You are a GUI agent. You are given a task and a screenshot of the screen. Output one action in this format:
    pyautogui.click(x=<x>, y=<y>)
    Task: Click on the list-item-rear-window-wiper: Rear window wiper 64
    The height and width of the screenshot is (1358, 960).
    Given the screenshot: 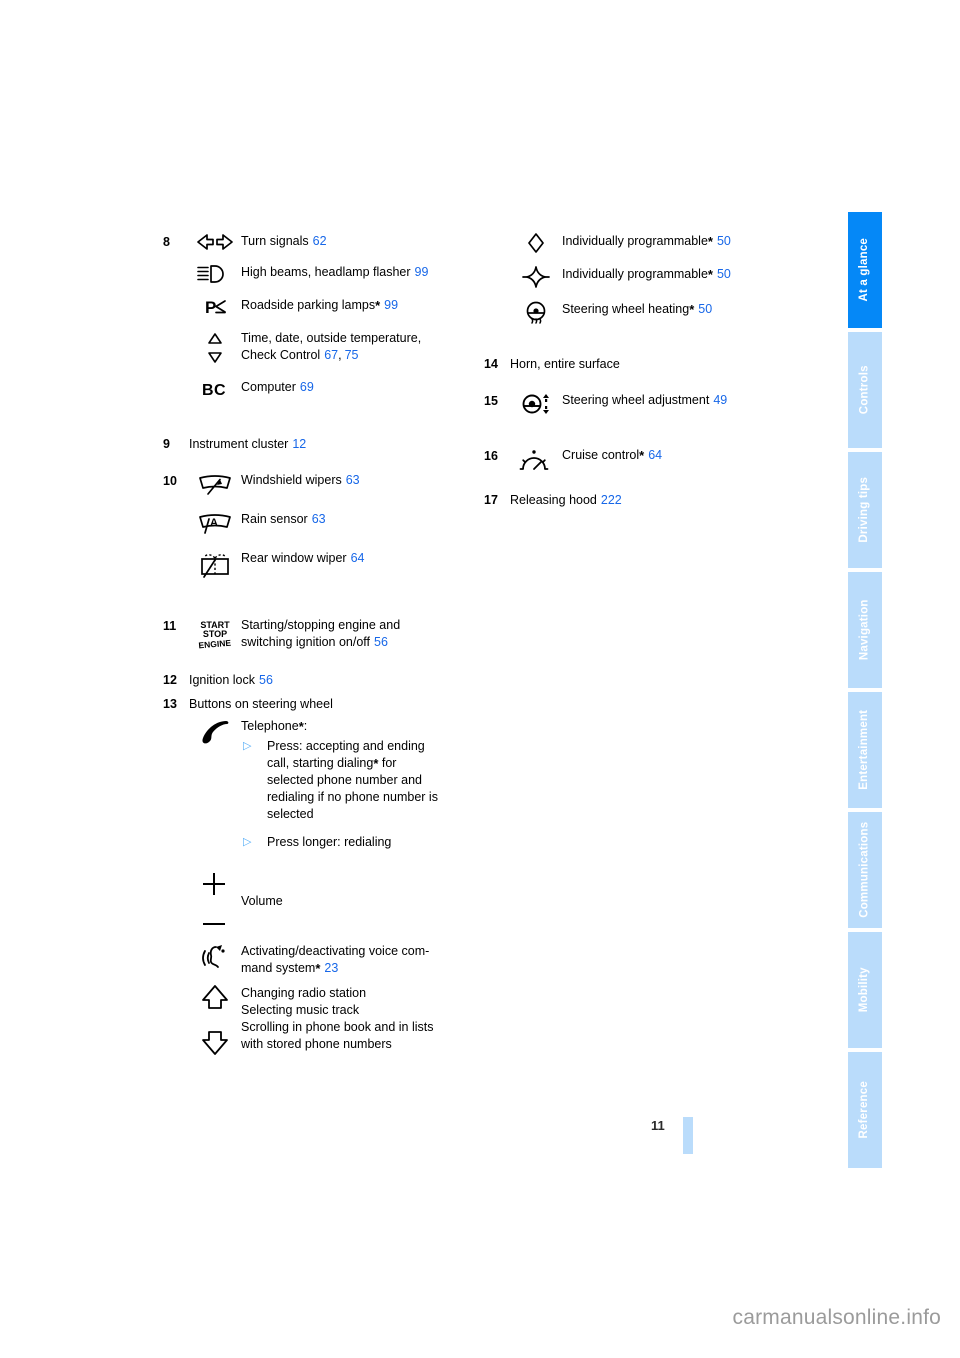 What is the action you would take?
    pyautogui.click(x=323, y=564)
    